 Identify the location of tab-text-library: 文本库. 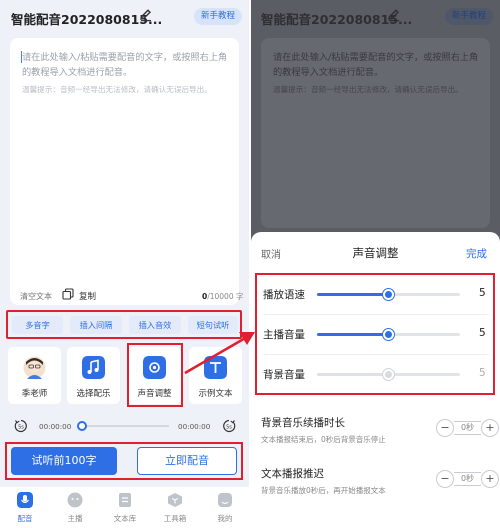
(125, 509).